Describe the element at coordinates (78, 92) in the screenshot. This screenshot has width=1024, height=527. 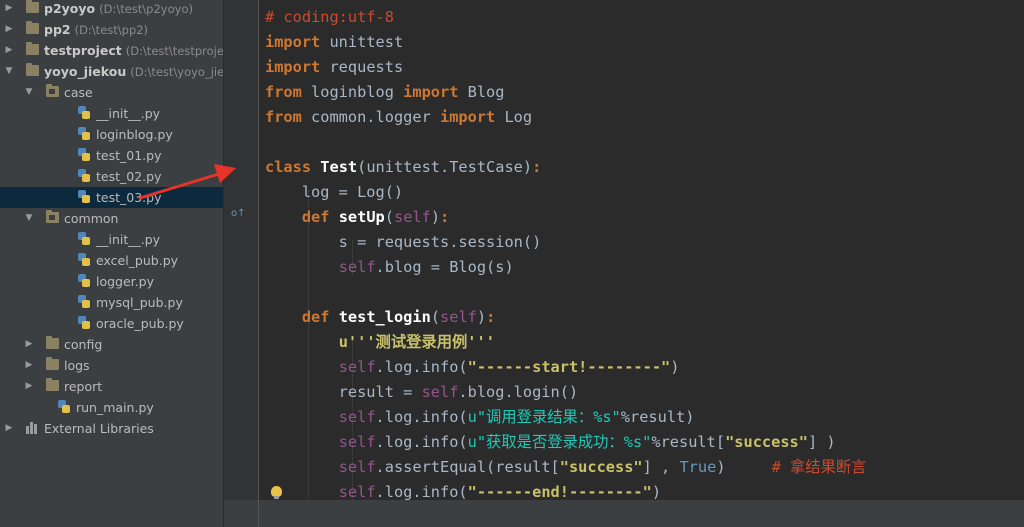
I see `tree-item-label: case` at that location.